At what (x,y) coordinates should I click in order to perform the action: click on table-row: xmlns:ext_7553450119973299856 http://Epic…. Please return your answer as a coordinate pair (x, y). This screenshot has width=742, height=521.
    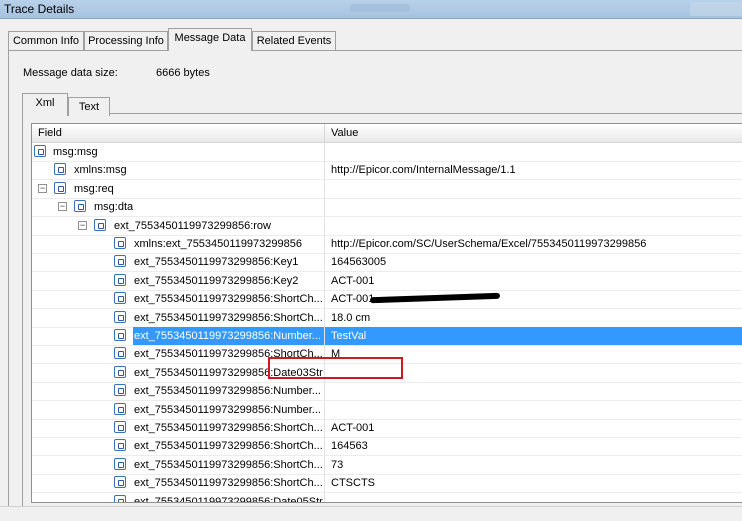
    Looking at the image, I should click on (387, 244).